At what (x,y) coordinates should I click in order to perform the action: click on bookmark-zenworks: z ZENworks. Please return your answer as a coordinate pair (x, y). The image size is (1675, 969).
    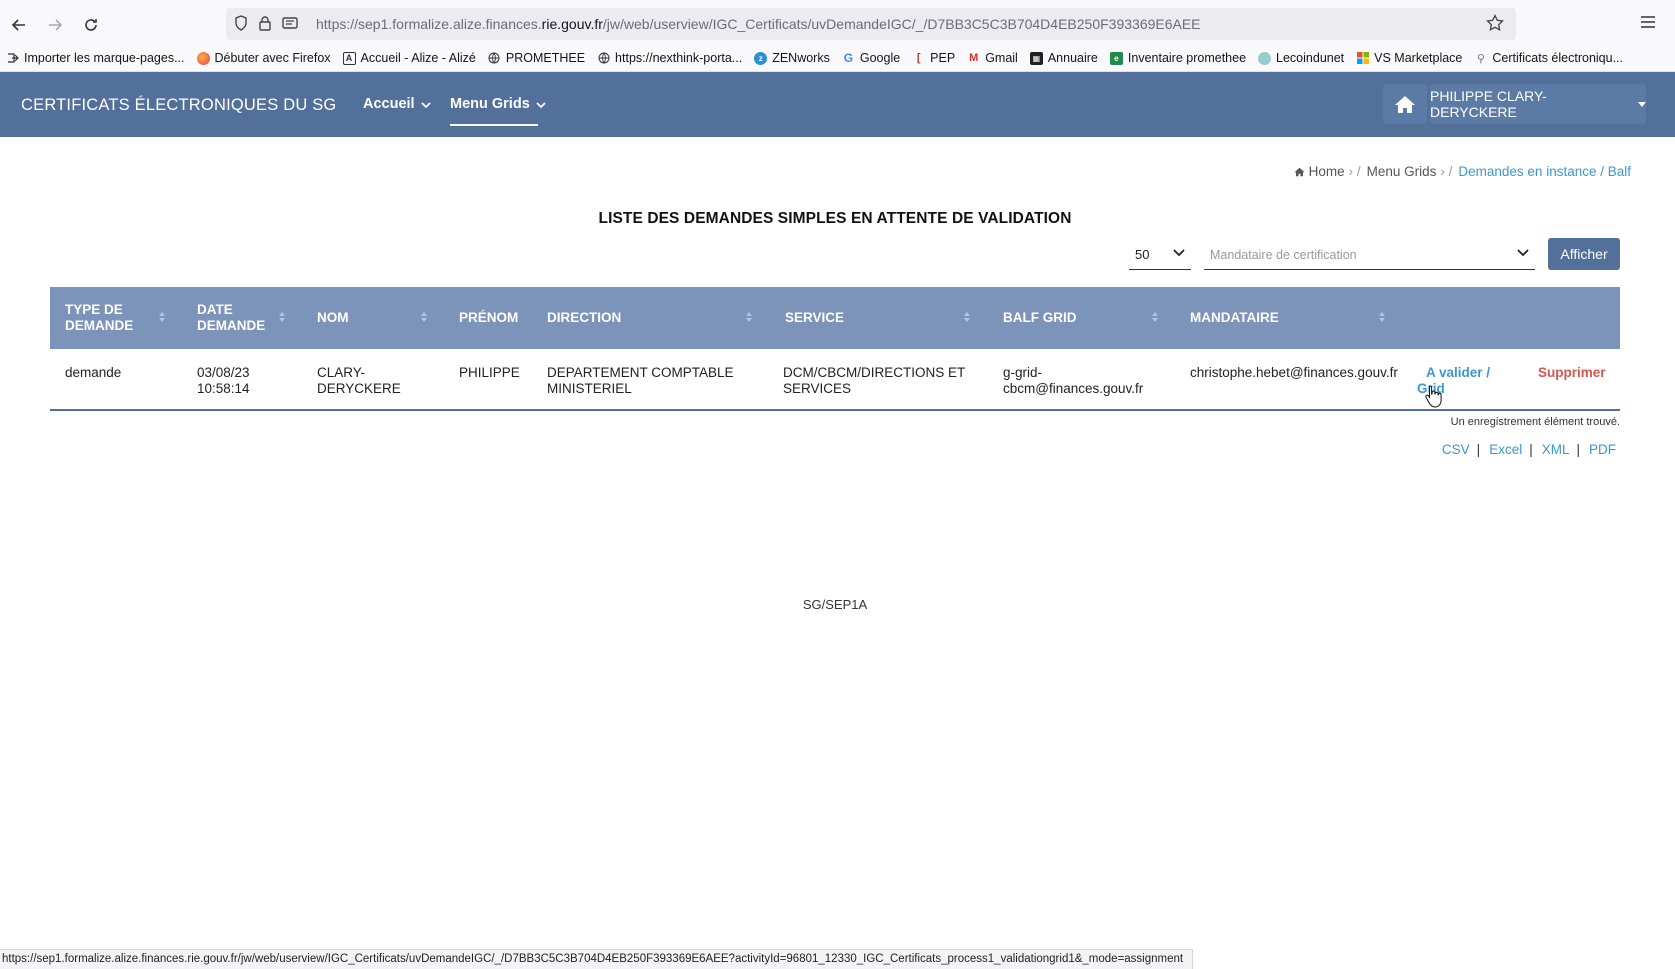
    Looking at the image, I should click on (792, 58).